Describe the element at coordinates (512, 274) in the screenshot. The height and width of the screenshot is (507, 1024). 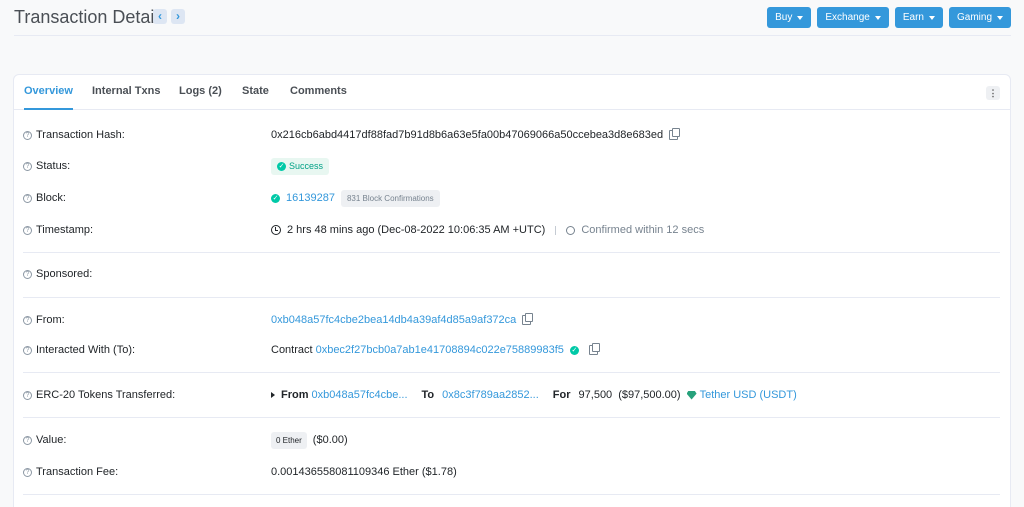
I see `row-sponsored: ? Sponsored:` at that location.